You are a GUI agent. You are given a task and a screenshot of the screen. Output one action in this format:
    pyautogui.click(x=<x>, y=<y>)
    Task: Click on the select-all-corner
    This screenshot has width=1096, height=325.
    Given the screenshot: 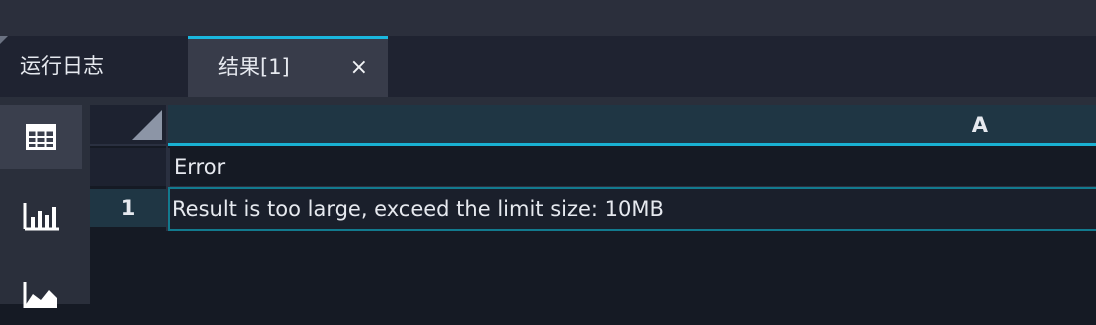 What is the action you would take?
    pyautogui.click(x=128, y=125)
    